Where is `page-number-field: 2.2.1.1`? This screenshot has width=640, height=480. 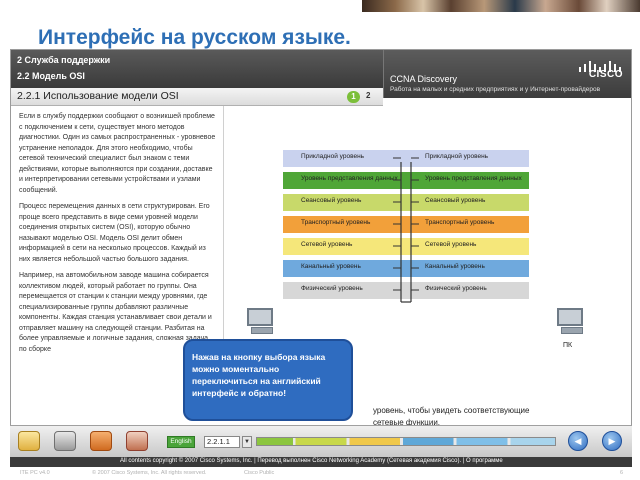
page-number-field: 2.2.1.1 is located at coordinates (222, 442).